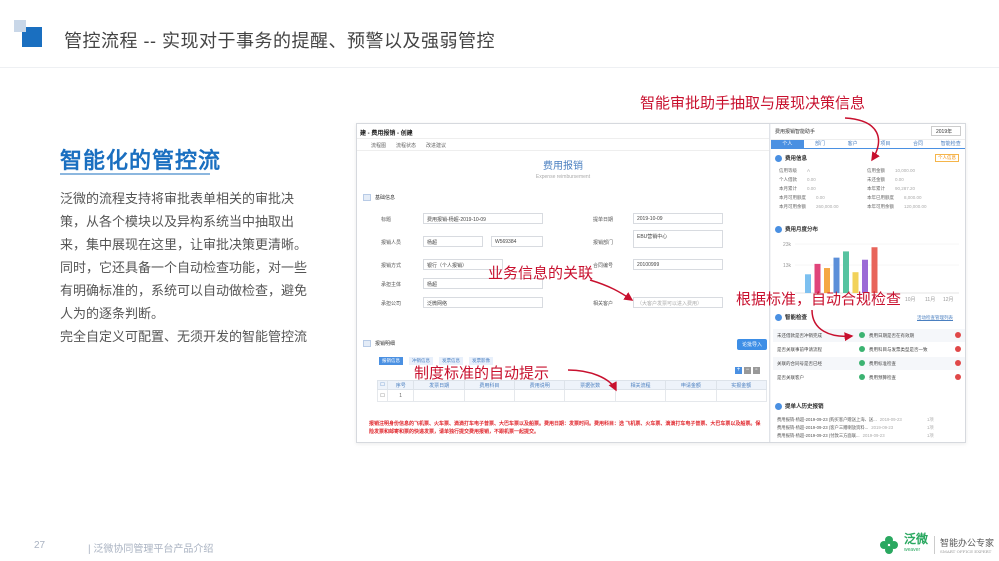  What do you see at coordinates (916, 542) in the screenshot?
I see `logo-name: 泛微 weaver` at bounding box center [916, 542].